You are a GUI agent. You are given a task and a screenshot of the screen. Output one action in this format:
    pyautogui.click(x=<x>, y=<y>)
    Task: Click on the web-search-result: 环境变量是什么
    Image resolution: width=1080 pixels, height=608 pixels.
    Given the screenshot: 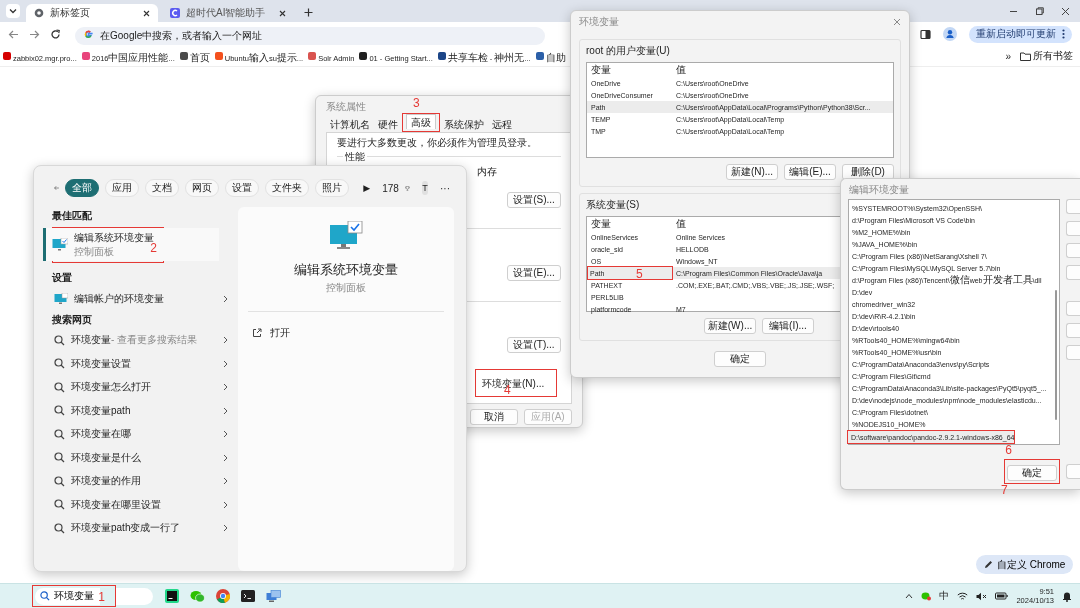 What is the action you would take?
    pyautogui.click(x=139, y=458)
    